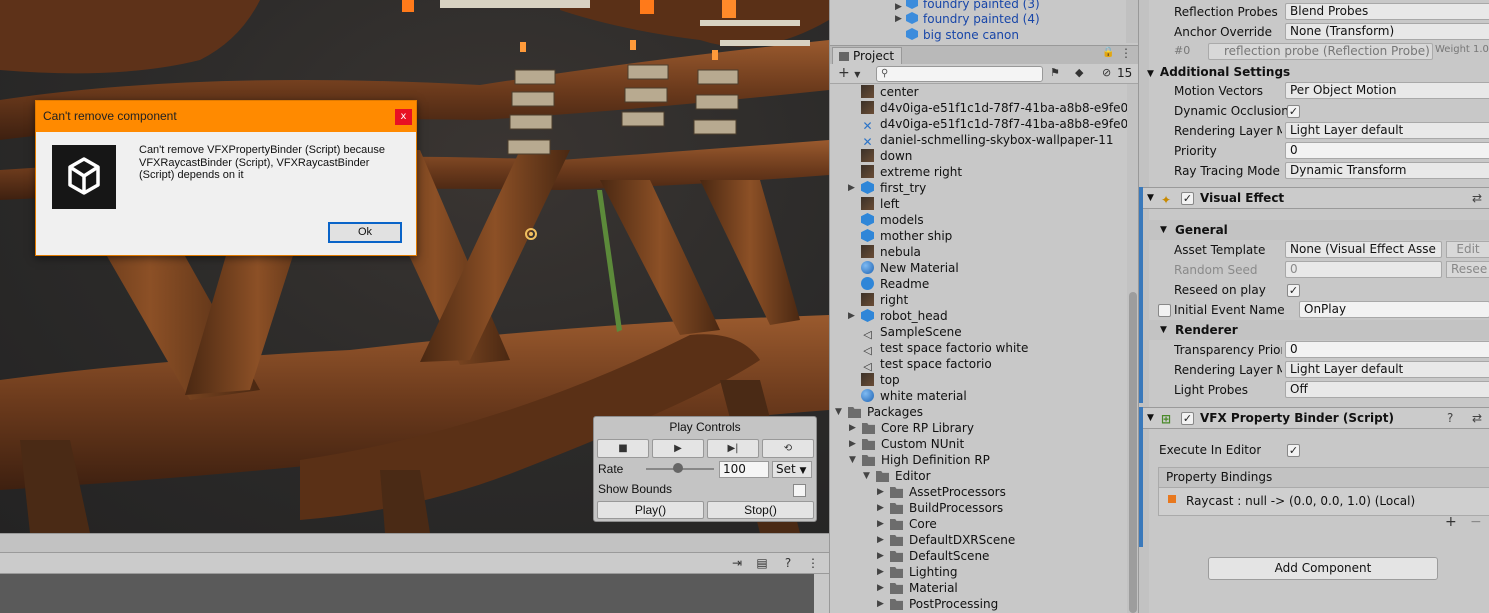 This screenshot has width=1489, height=613. What do you see at coordinates (973, 19) in the screenshot?
I see `hierarchy-item: foundry painted (4)` at bounding box center [973, 19].